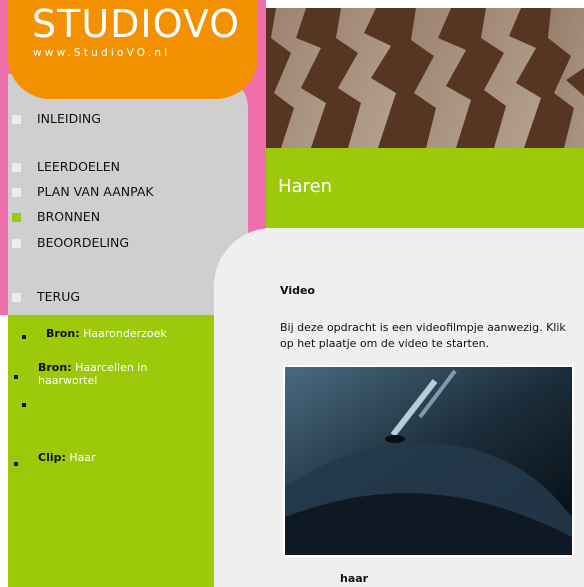  I want to click on nav-item-beoordeling: BEOORDELING, so click(128, 243).